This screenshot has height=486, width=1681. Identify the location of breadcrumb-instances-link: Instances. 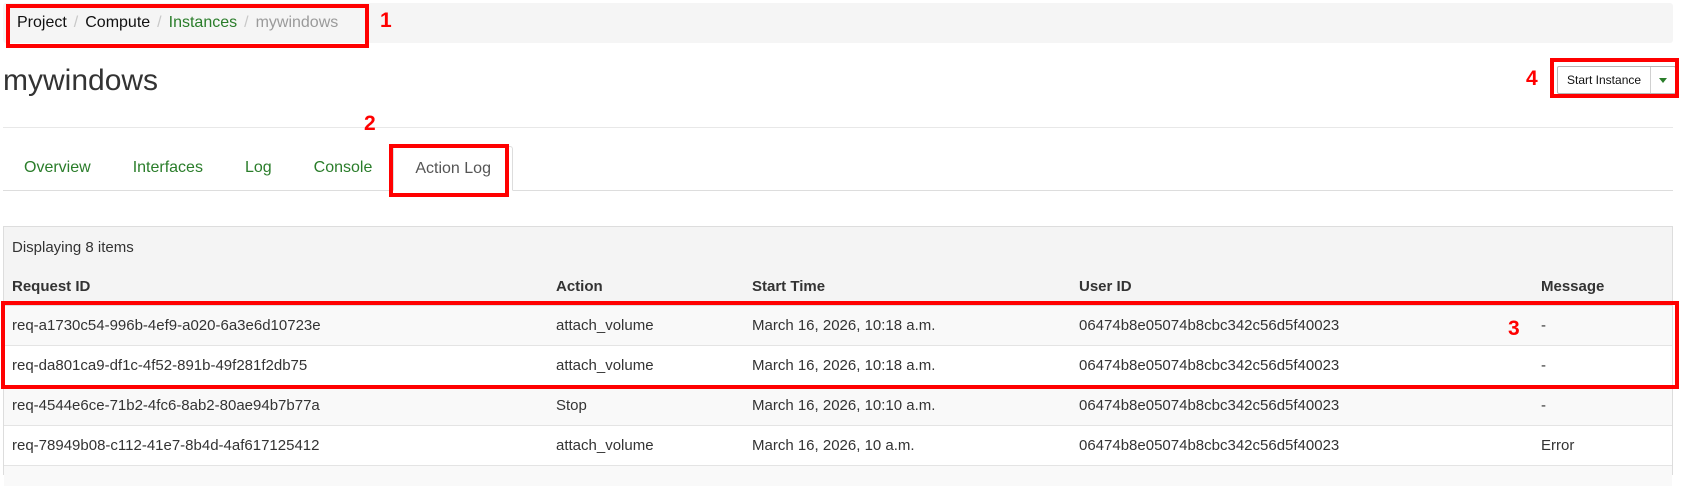
(203, 23).